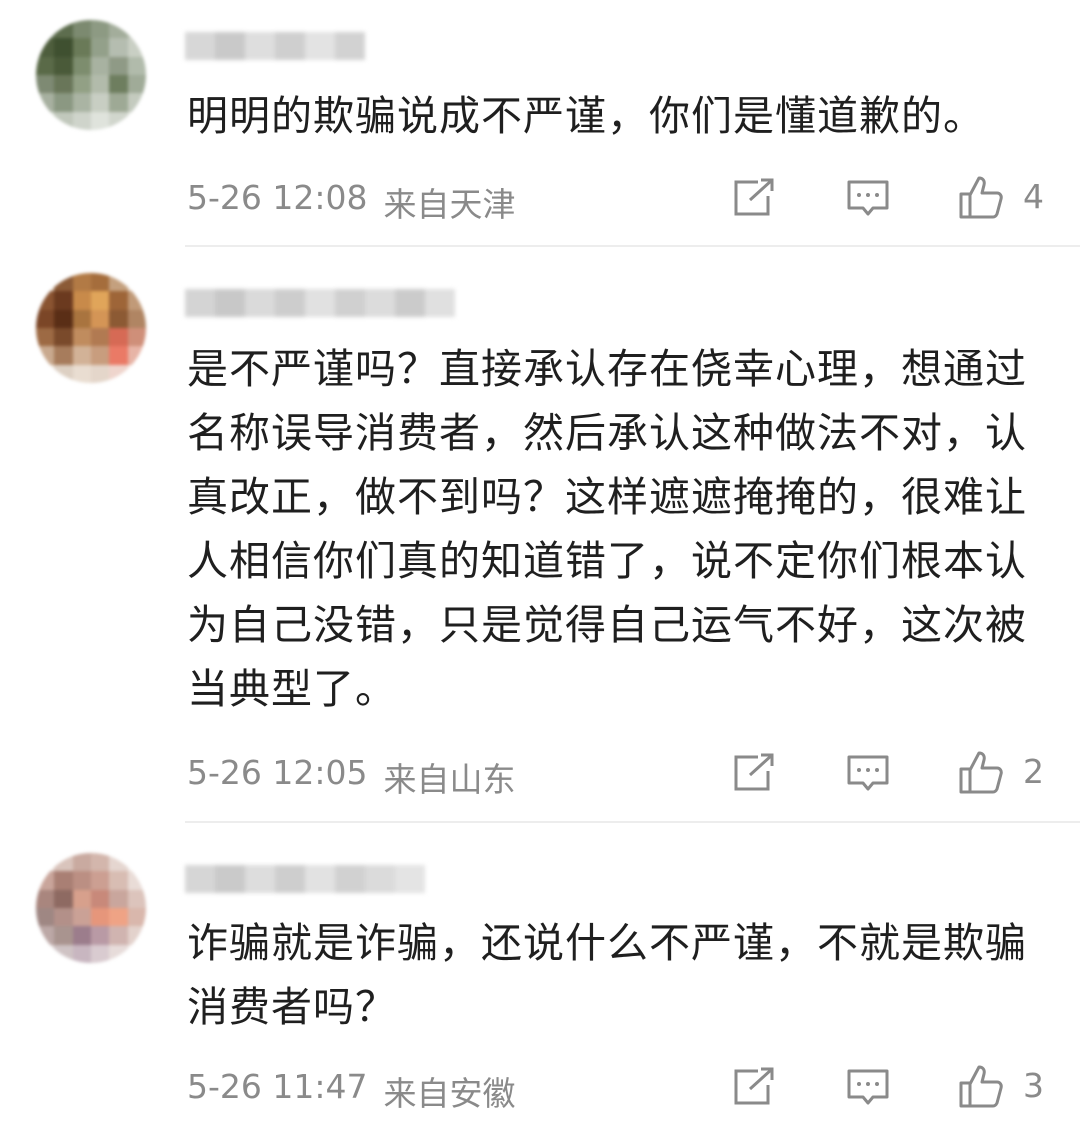  What do you see at coordinates (1033, 1085) in the screenshot?
I see `like-count: 3` at bounding box center [1033, 1085].